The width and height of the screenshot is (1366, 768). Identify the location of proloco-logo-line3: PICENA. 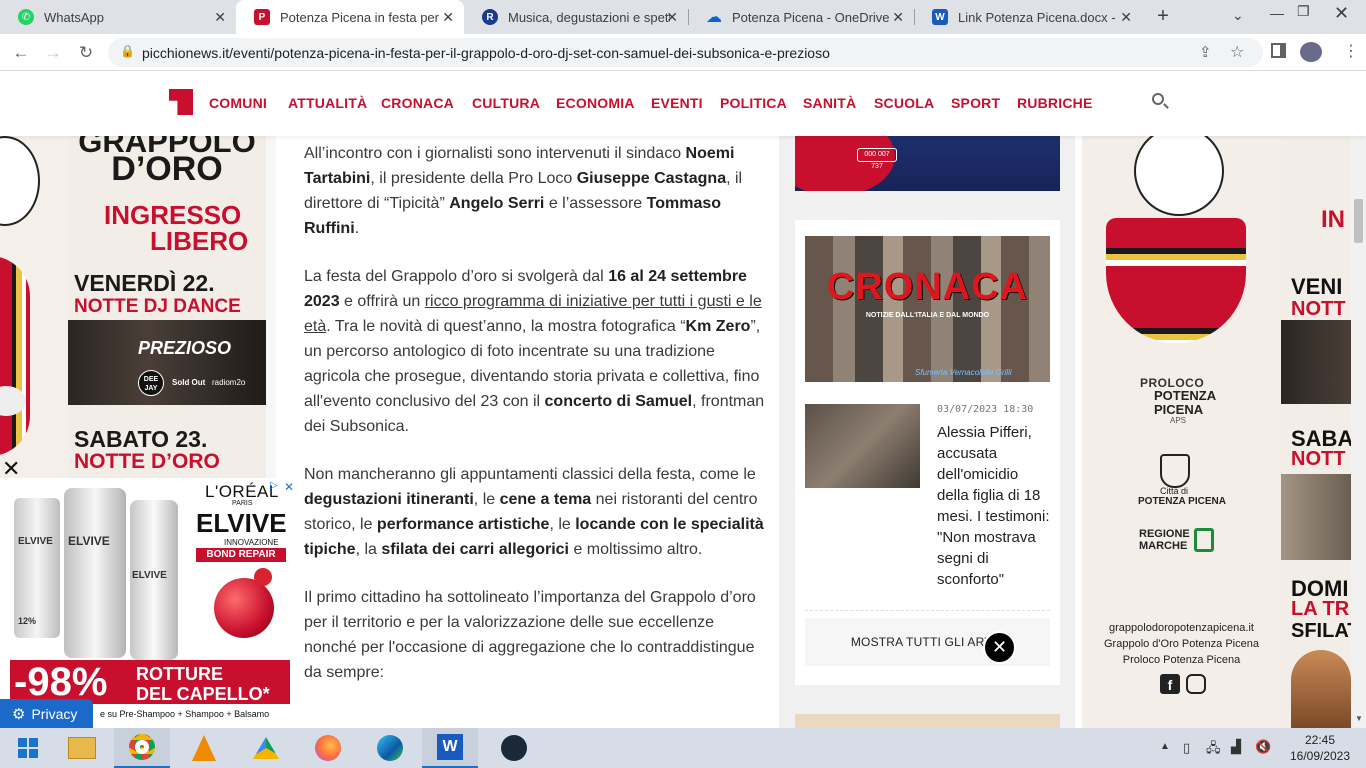
(1179, 409).